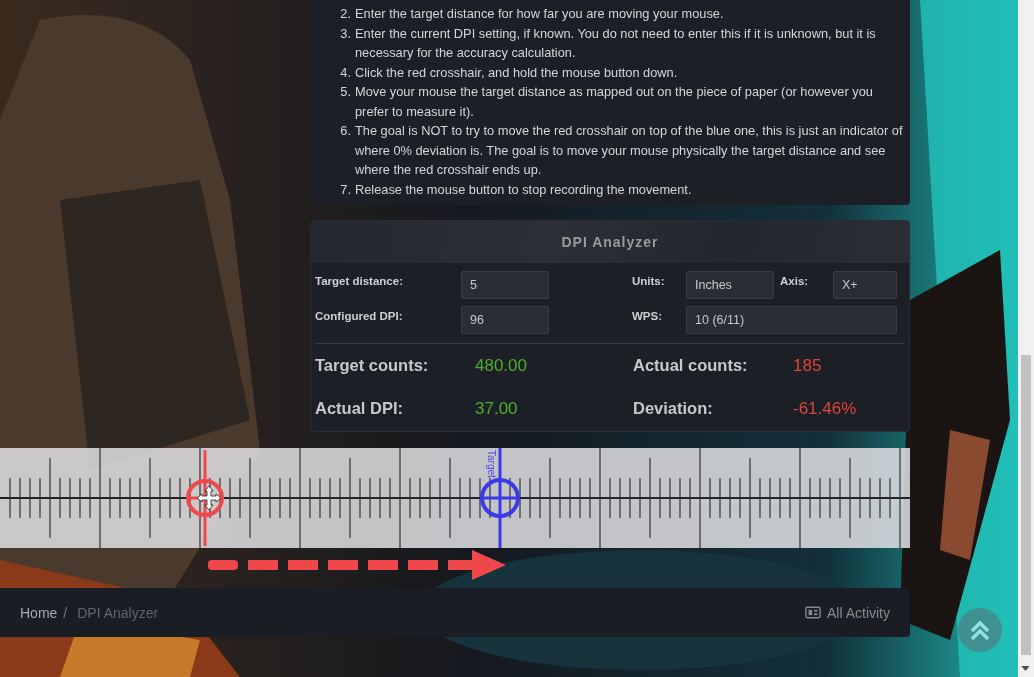 The image size is (1034, 677). Describe the element at coordinates (847, 612) in the screenshot. I see `all-activity-link: All Activity` at that location.